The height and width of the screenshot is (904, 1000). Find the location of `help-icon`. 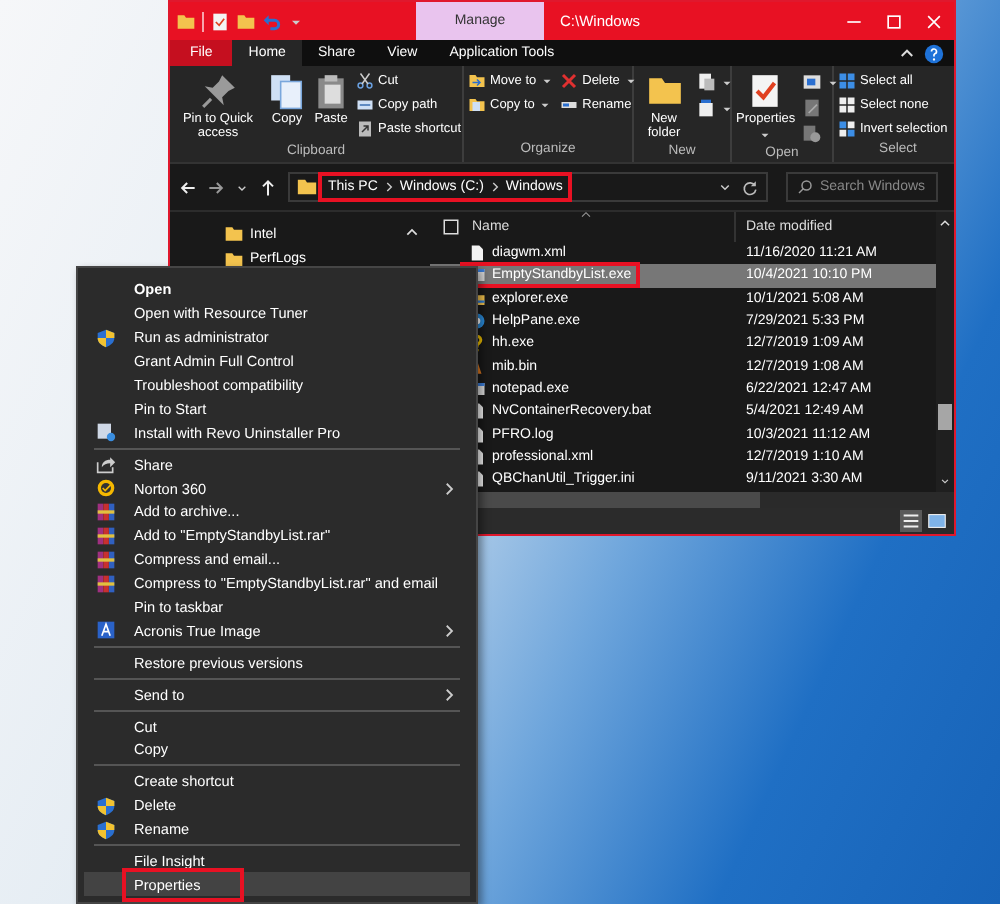

help-icon is located at coordinates (934, 53).